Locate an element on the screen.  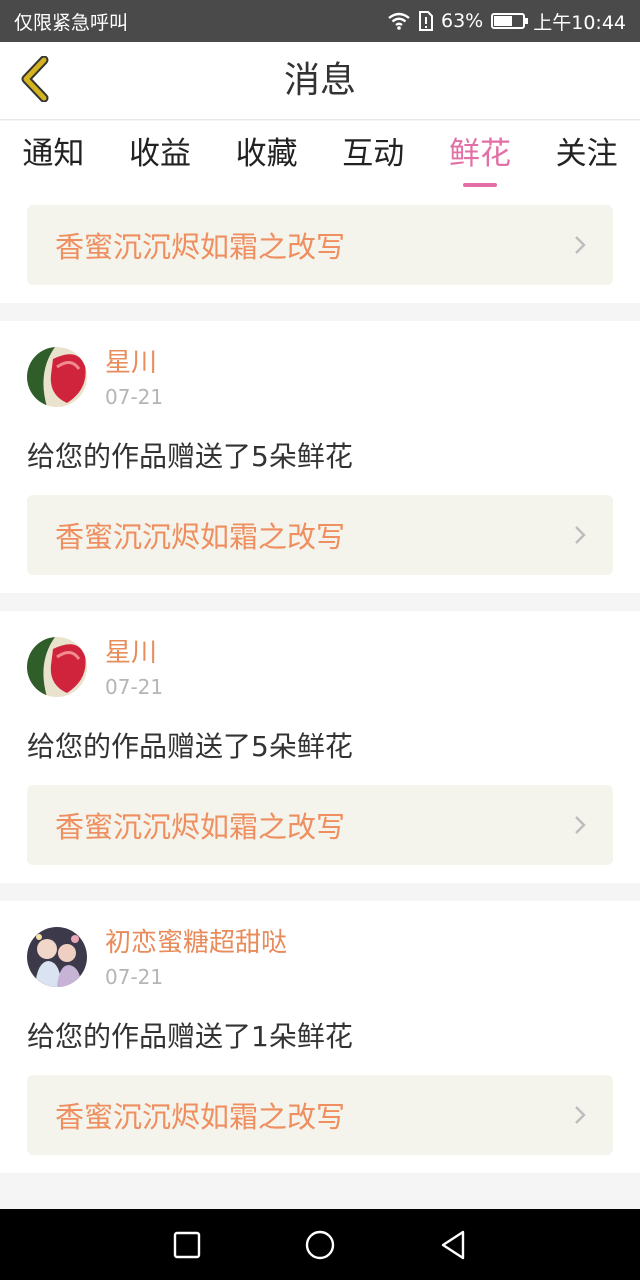
triangle-back-icon is located at coordinates (453, 1244).